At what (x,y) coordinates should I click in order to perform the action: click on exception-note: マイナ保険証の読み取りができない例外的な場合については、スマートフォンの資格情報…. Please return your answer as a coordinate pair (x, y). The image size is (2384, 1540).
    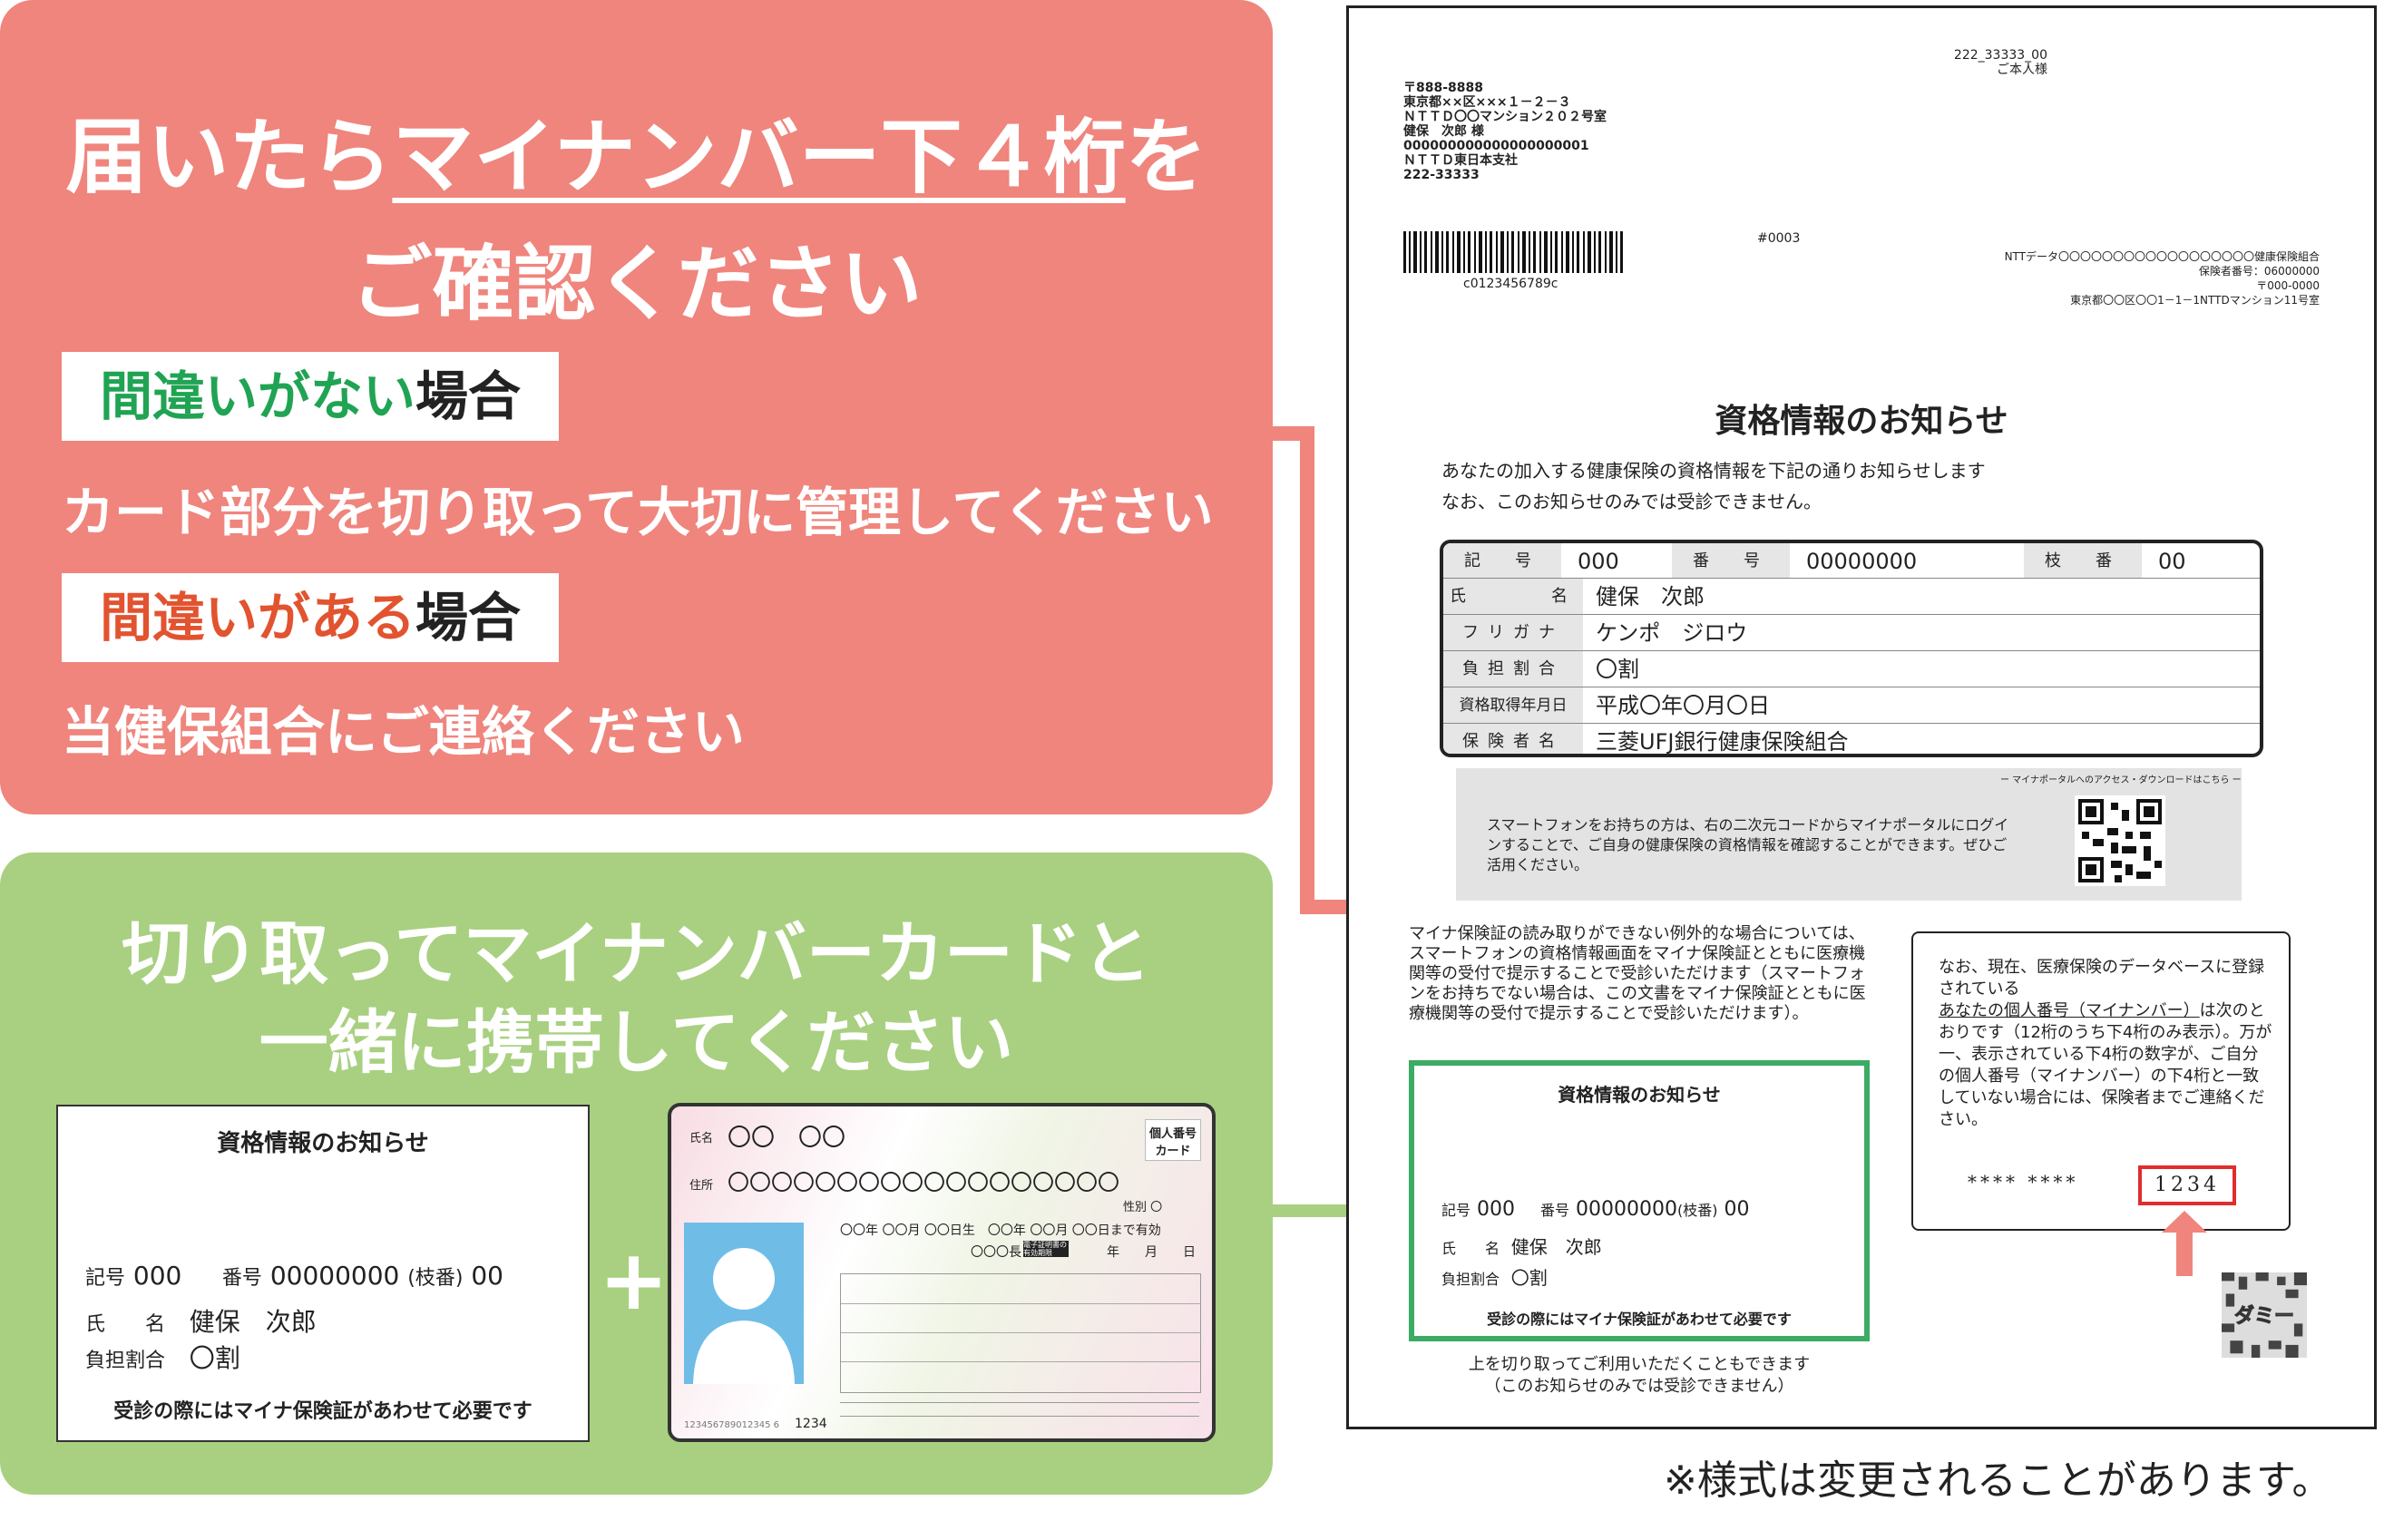
    Looking at the image, I should click on (1637, 973).